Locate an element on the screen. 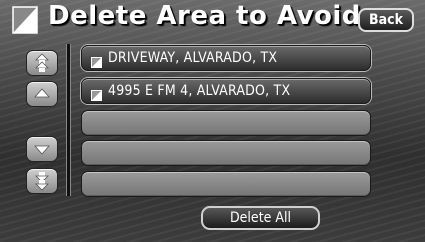  back-button: Back is located at coordinates (386, 20).